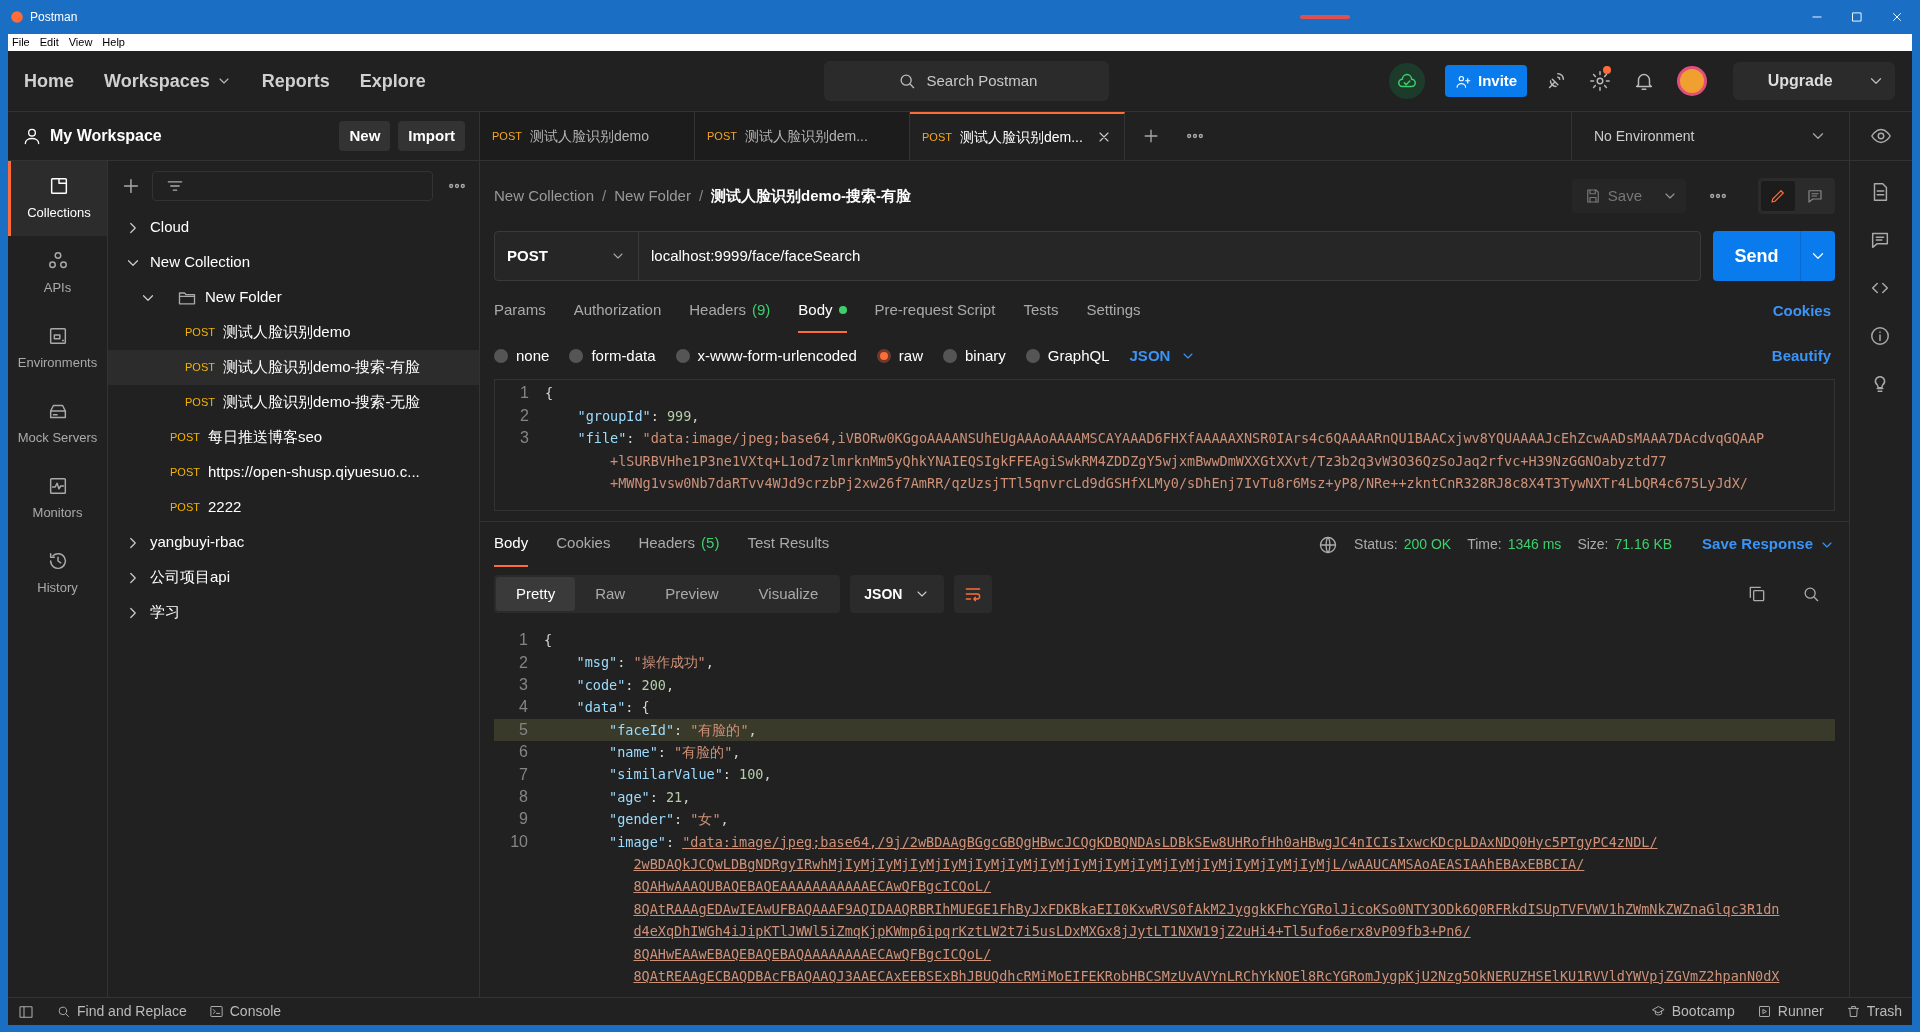 The width and height of the screenshot is (1920, 1032). What do you see at coordinates (293, 297) in the screenshot?
I see `tree-item: New Folder` at bounding box center [293, 297].